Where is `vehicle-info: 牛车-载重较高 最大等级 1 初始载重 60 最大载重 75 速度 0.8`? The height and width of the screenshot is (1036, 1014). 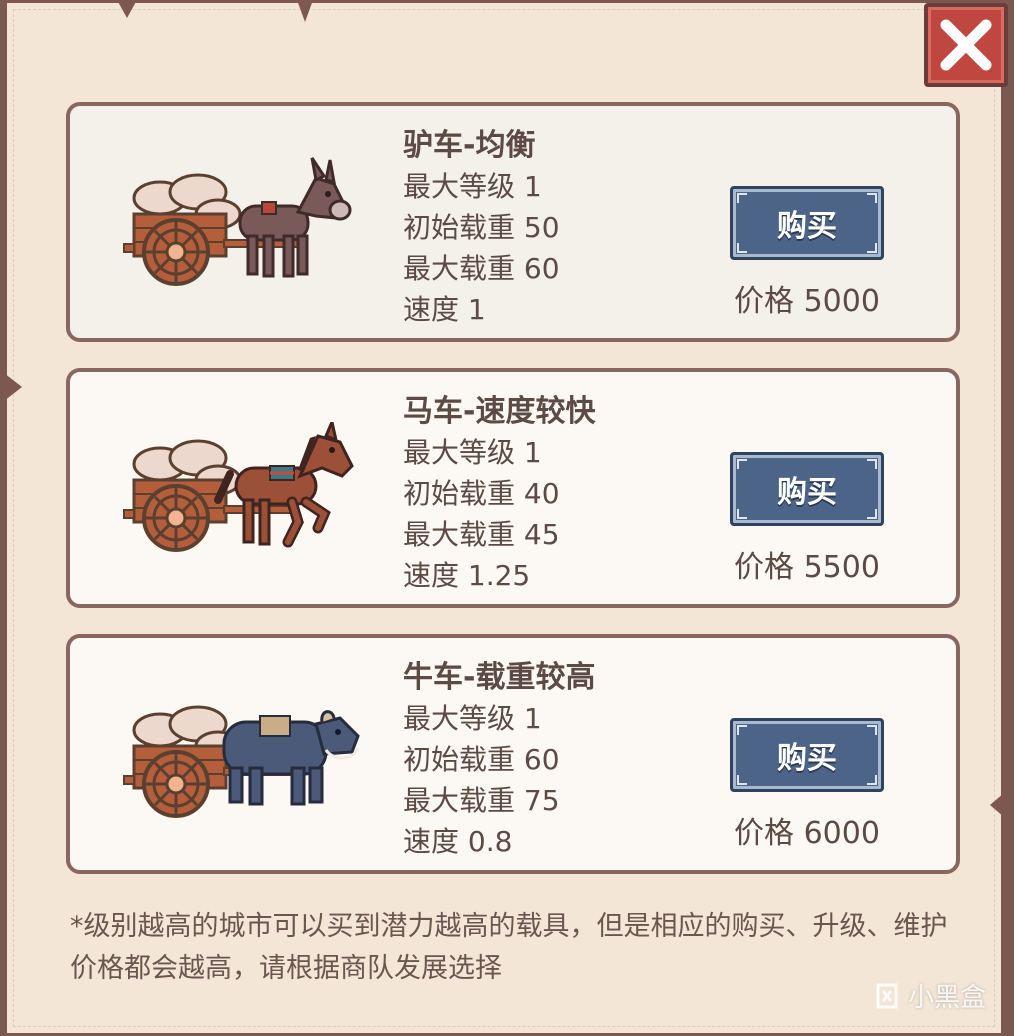 vehicle-info: 牛车-载重较高 最大等级 1 初始载重 60 最大载重 75 速度 0.8 is located at coordinates (499, 760).